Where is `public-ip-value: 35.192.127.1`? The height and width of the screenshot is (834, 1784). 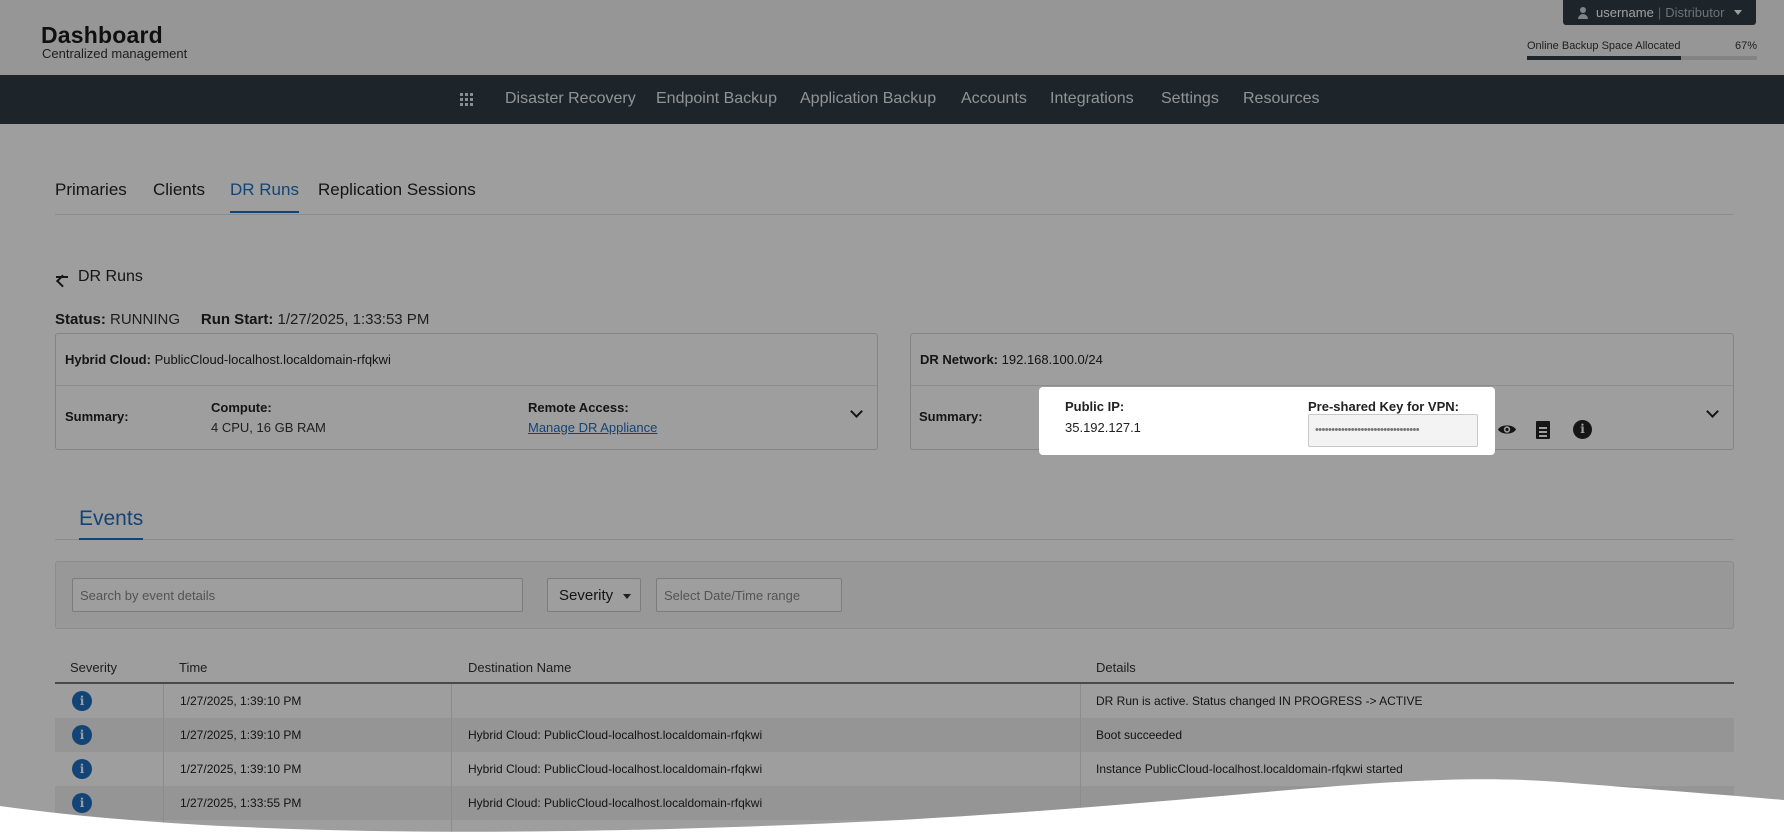 public-ip-value: 35.192.127.1 is located at coordinates (1103, 427).